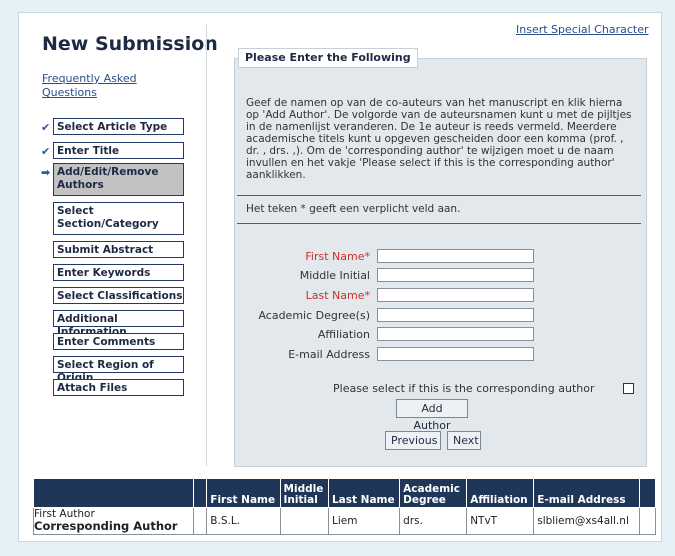 The image size is (675, 556). What do you see at coordinates (455, 295) in the screenshot?
I see `last-name-input` at bounding box center [455, 295].